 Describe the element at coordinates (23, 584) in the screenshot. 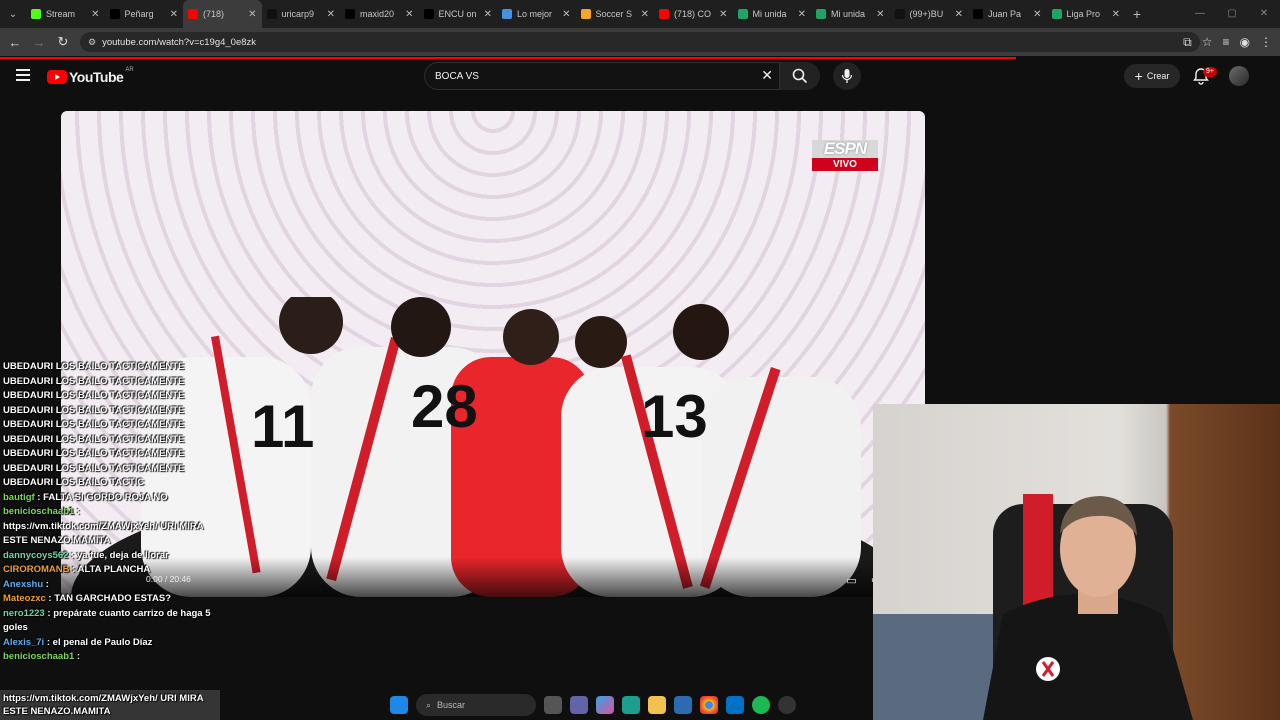

I see `chat-username: Anexshu` at that location.